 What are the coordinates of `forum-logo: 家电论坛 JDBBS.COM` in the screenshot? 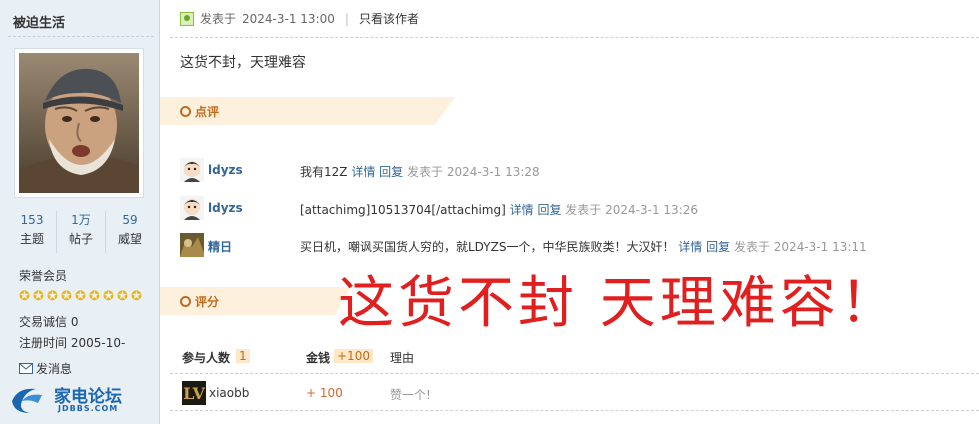 It's located at (83, 399).